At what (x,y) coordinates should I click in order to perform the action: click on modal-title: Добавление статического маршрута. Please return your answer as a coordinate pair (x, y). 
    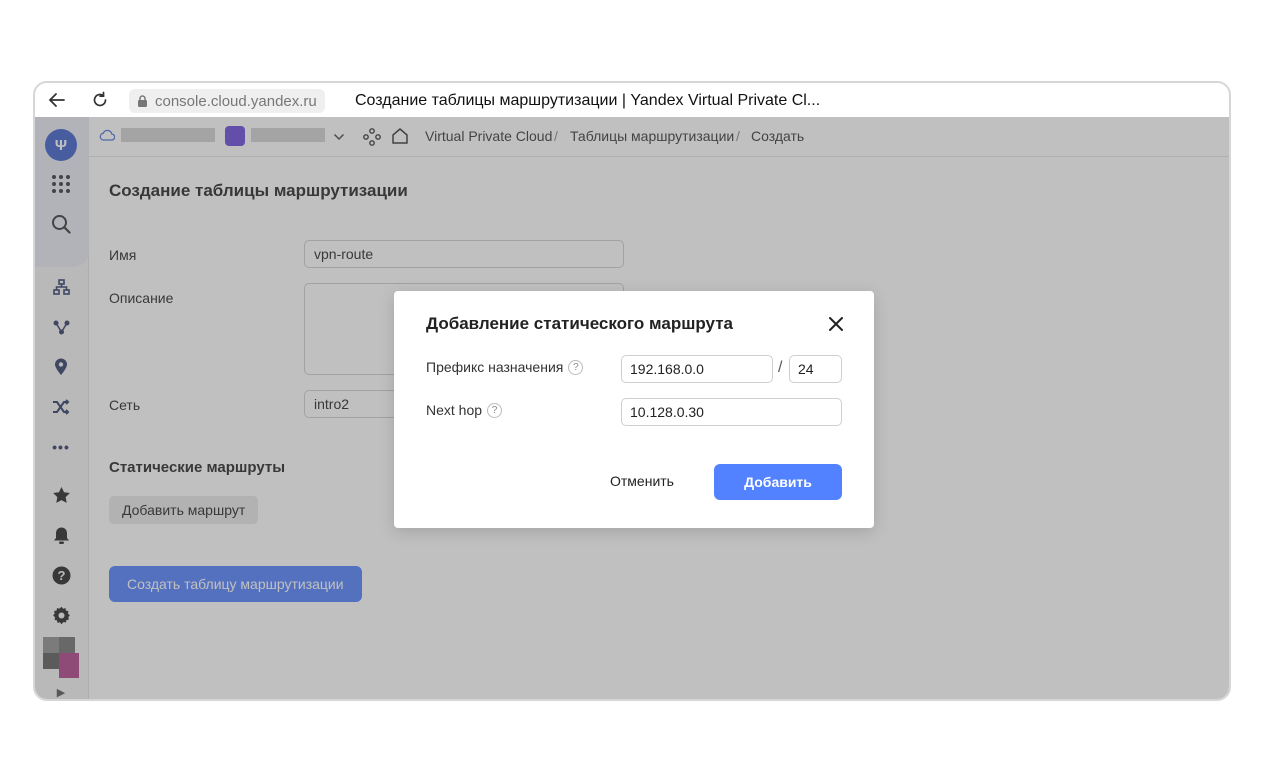
    Looking at the image, I should click on (579, 323).